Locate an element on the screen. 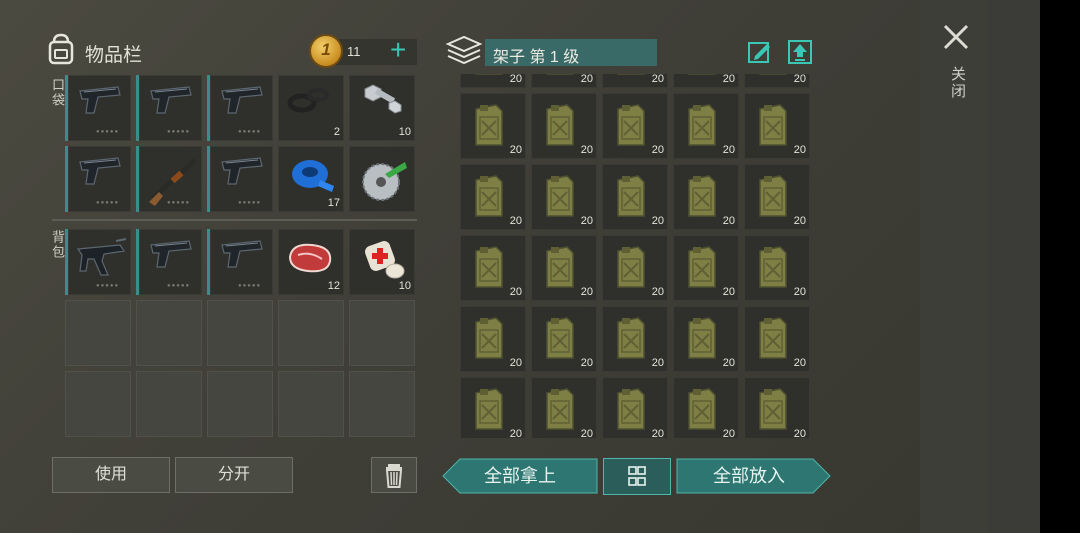 Image resolution: width=1080 pixels, height=533 pixels. backpack-slot: 12 is located at coordinates (311, 262).